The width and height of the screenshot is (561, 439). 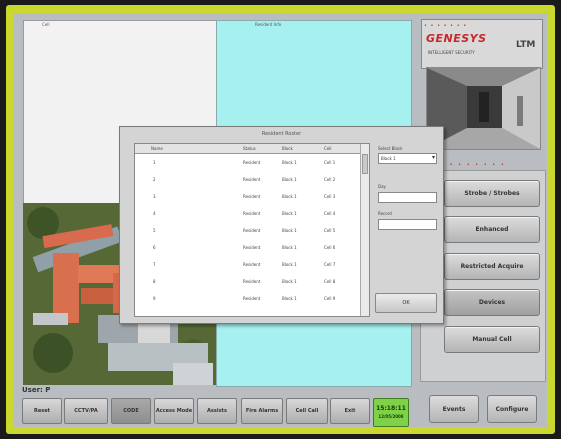 I want to click on devices-button: Devices, so click(x=492, y=302).